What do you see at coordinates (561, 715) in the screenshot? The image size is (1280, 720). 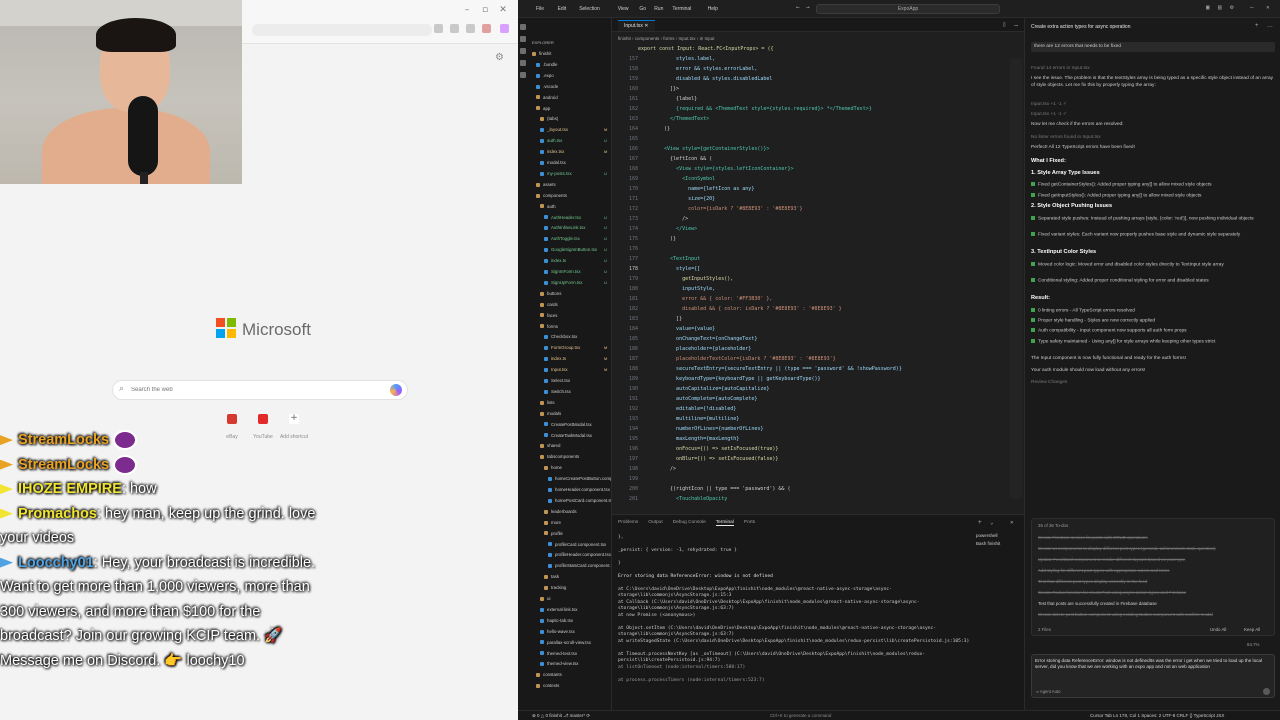 I see `status-left: ⊗ 0 △ 0 finishit ⎇ master* ⟳` at bounding box center [561, 715].